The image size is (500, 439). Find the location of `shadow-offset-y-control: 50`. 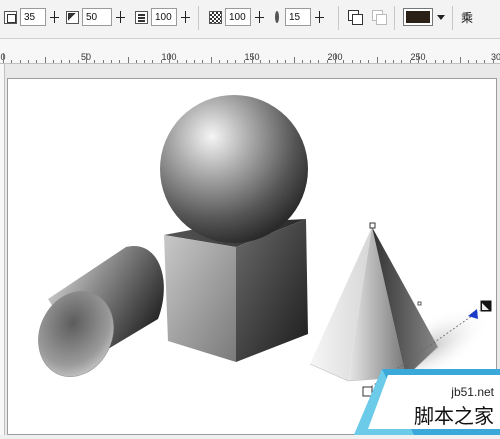

shadow-offset-y-control: 50 is located at coordinates (97, 17).